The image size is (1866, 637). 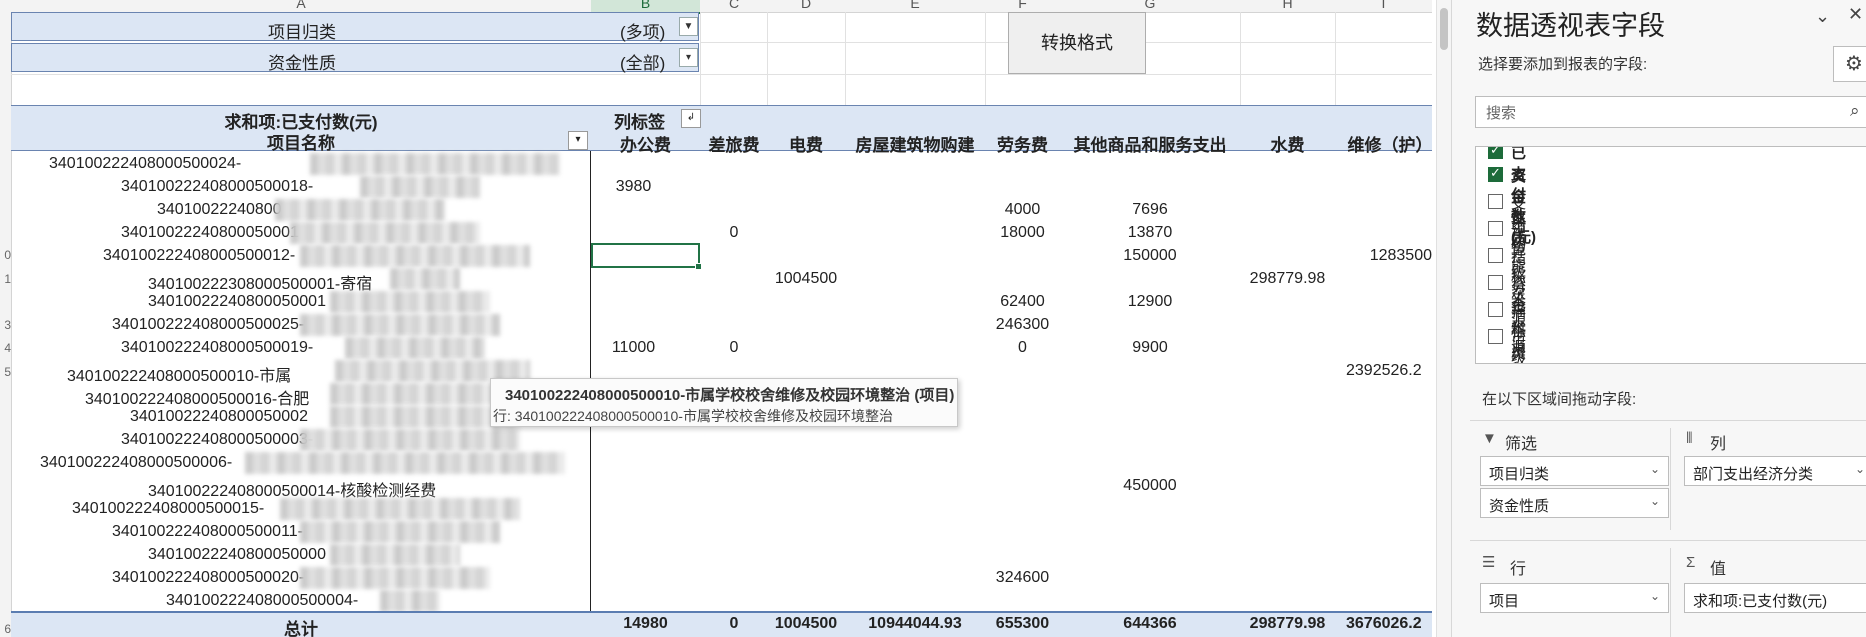 What do you see at coordinates (219, 417) in the screenshot?
I see `row-label: 34010022240800050002` at bounding box center [219, 417].